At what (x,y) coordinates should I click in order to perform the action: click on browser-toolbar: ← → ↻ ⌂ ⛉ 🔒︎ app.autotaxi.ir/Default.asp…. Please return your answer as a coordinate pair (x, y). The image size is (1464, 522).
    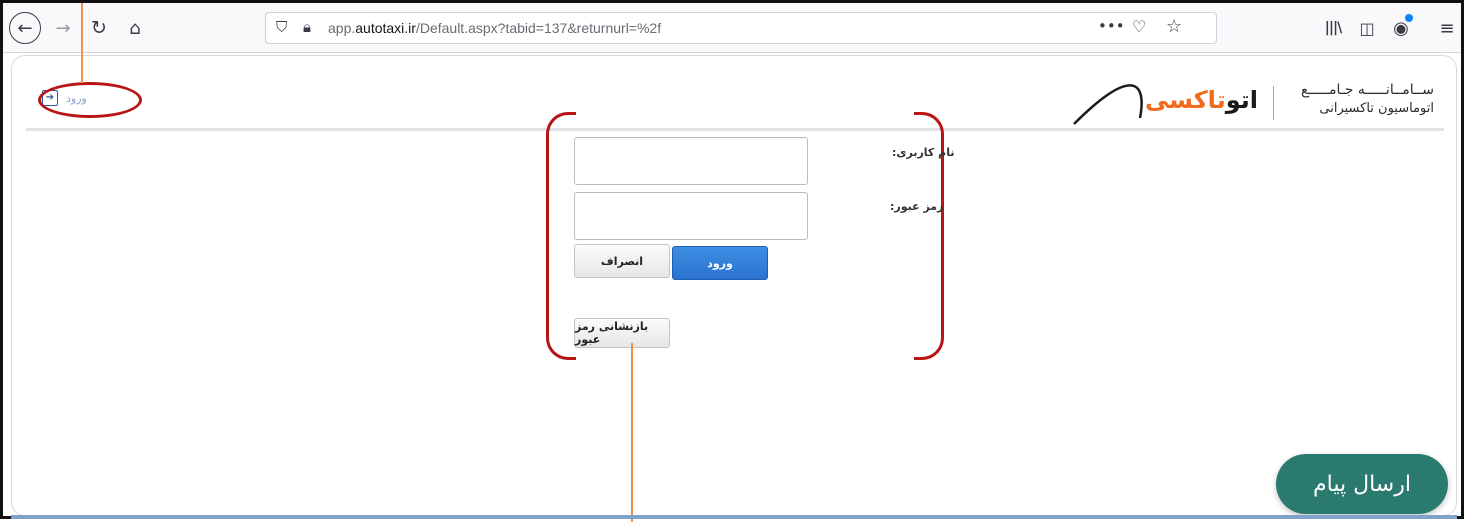
    Looking at the image, I should click on (732, 28).